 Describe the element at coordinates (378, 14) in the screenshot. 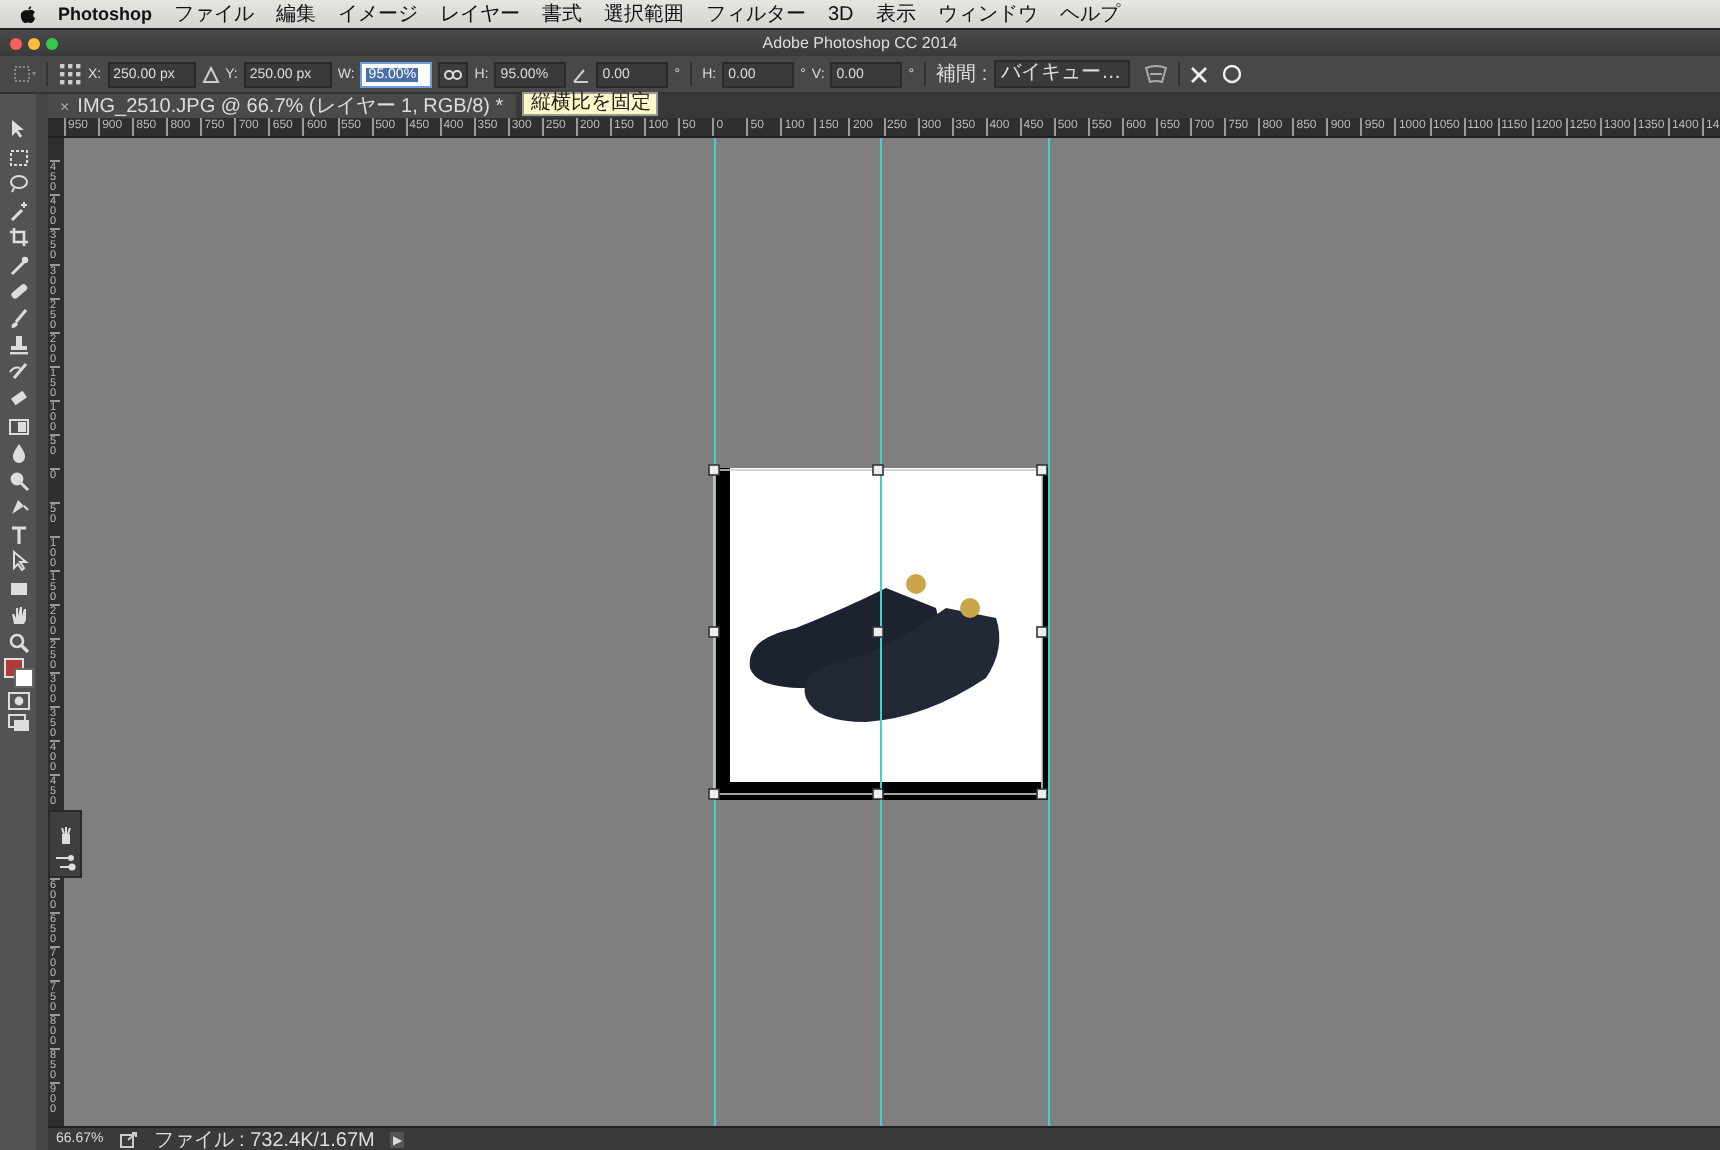

I see `menu-item: イメージ` at that location.